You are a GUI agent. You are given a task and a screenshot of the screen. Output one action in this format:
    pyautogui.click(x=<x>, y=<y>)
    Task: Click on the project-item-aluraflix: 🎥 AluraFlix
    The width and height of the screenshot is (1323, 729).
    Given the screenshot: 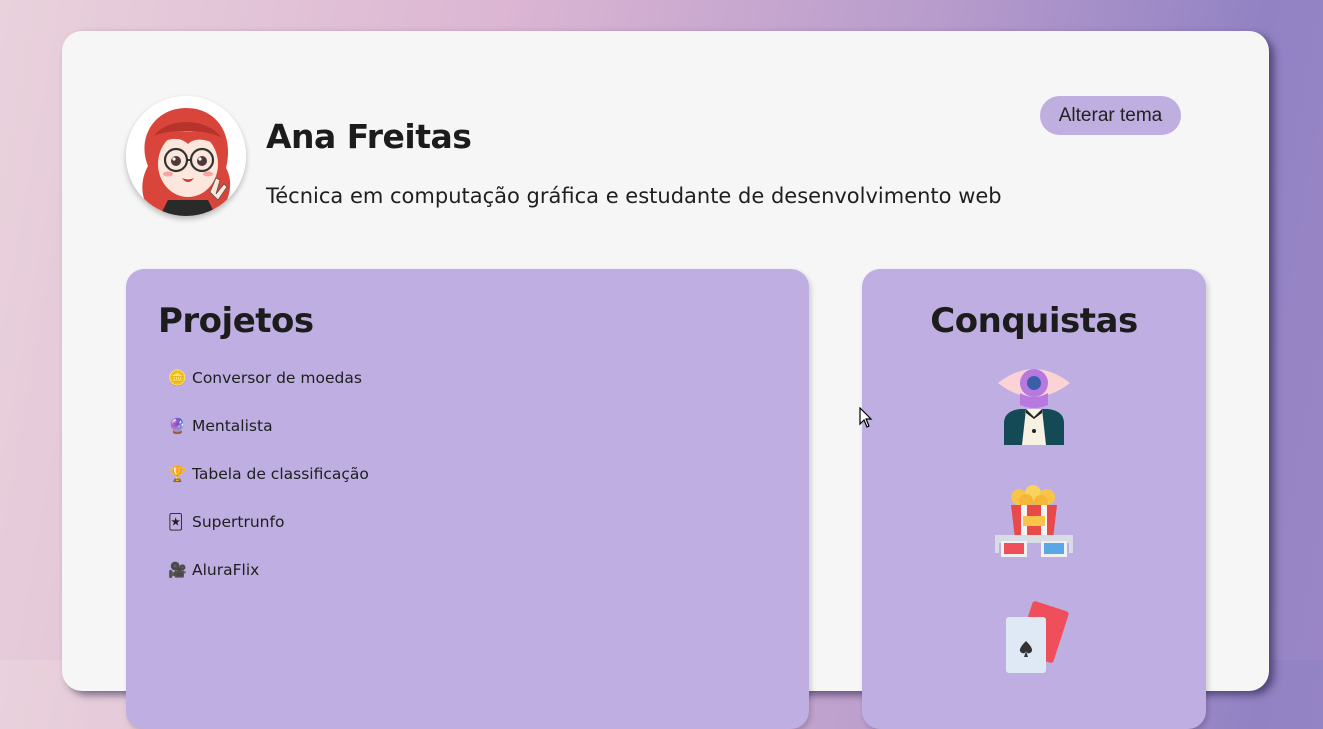 What is the action you would take?
    pyautogui.click(x=268, y=585)
    